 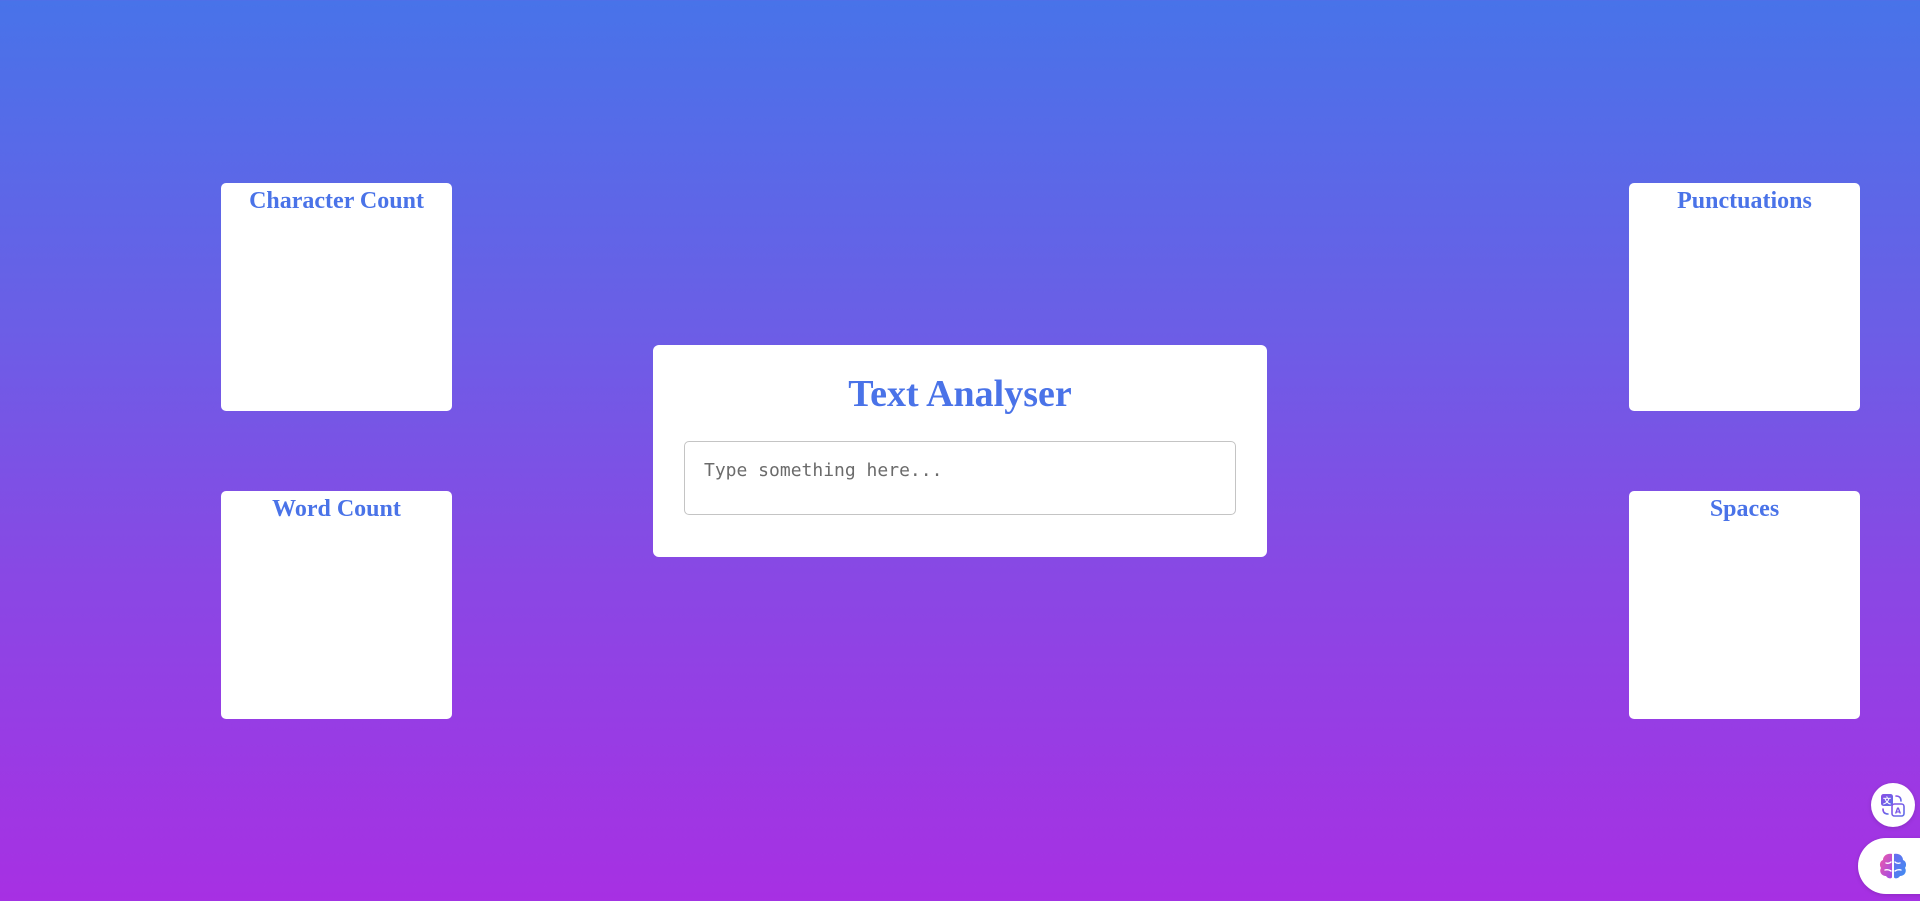 I want to click on svg-text: A, so click(x=1898, y=811).